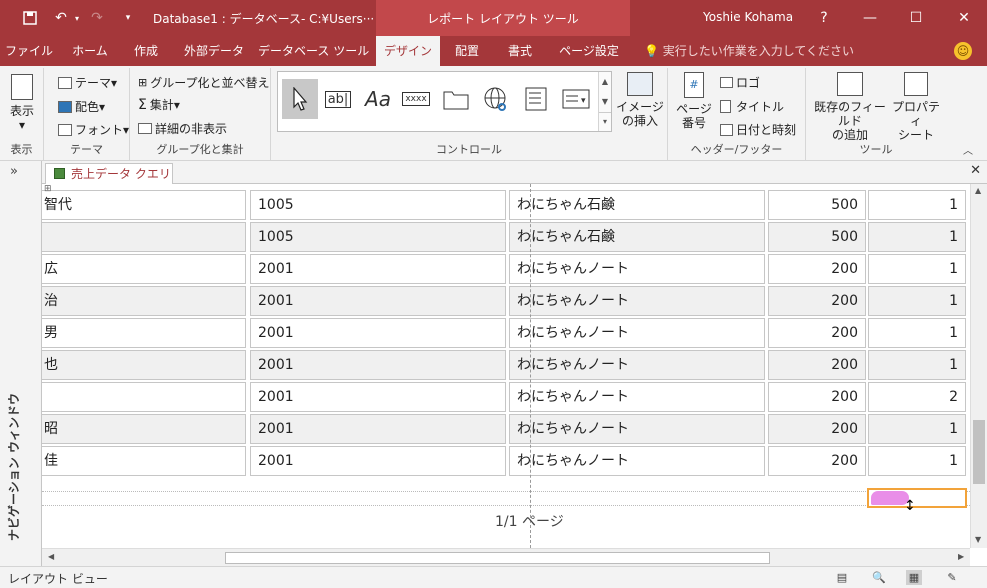 This screenshot has width=987, height=588. Describe the element at coordinates (378, 99) in the screenshot. I see `label-control-icon: Aa` at that location.